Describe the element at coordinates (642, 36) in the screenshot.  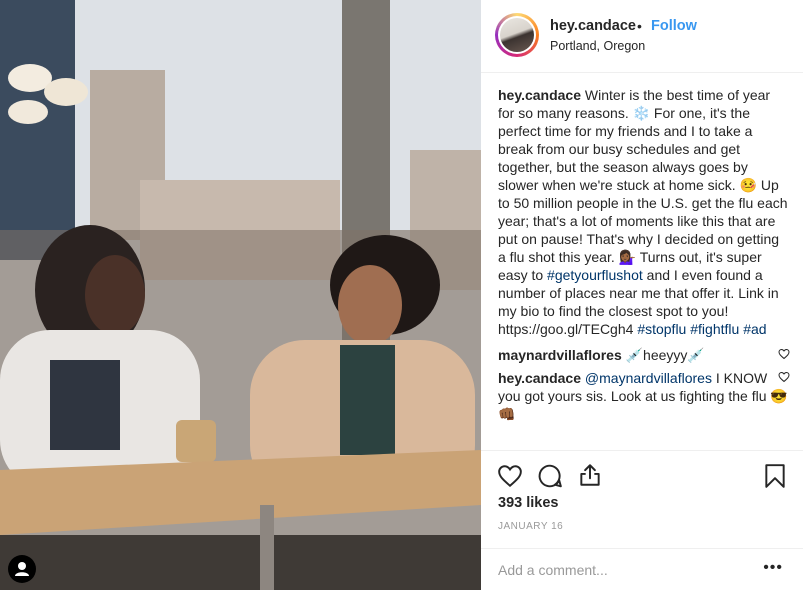
I see `post-header: hey.candace • Follow Portland, Oregon` at that location.